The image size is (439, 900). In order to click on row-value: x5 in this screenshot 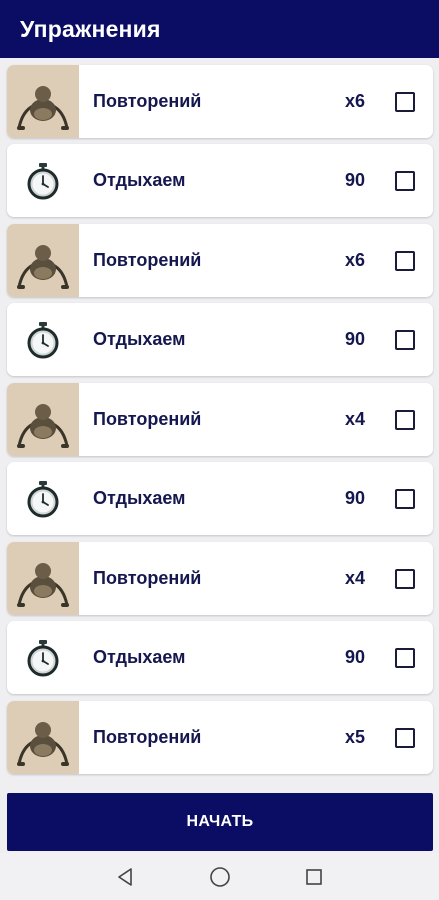, I will do `click(354, 737)`.